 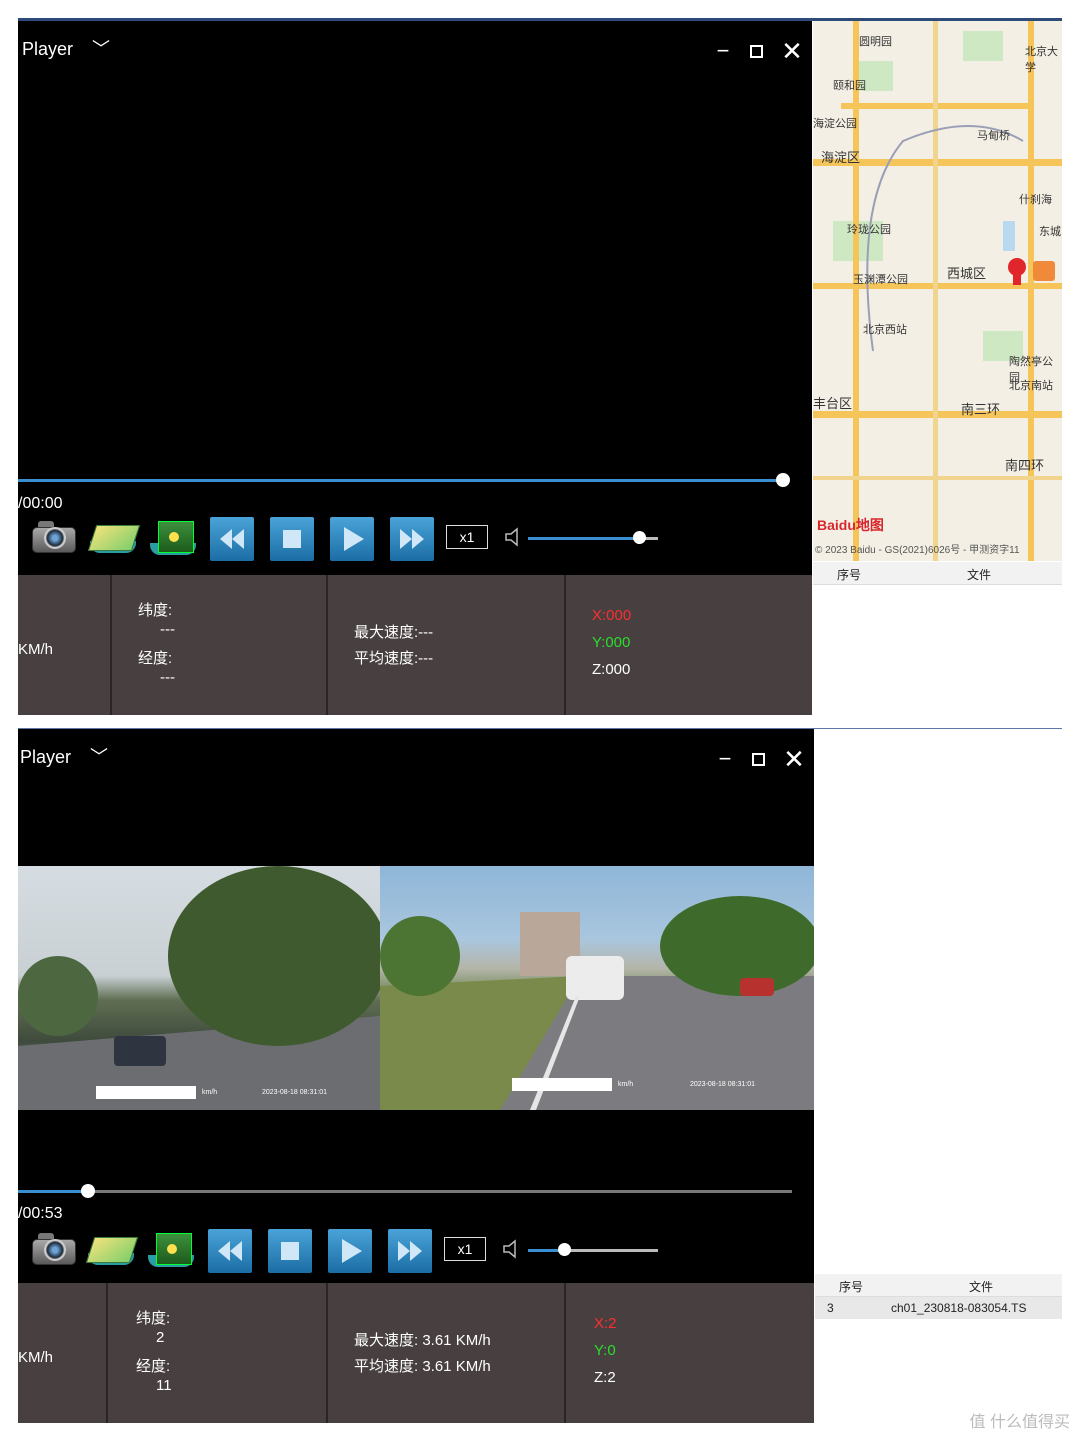 I want to click on map-label: 颐和园, so click(x=849, y=86).